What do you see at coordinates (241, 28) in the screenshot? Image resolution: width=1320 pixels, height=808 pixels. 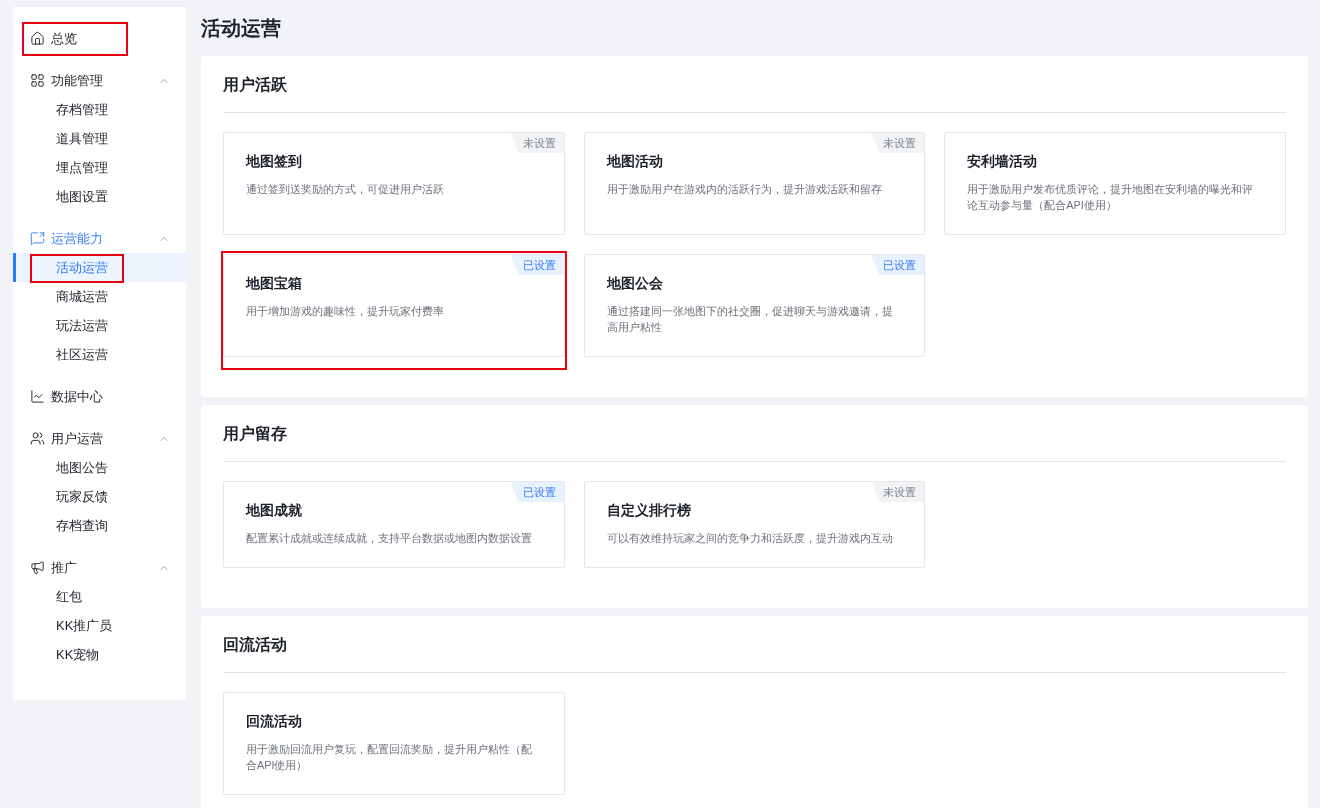 I see `page-title: 活动运营` at bounding box center [241, 28].